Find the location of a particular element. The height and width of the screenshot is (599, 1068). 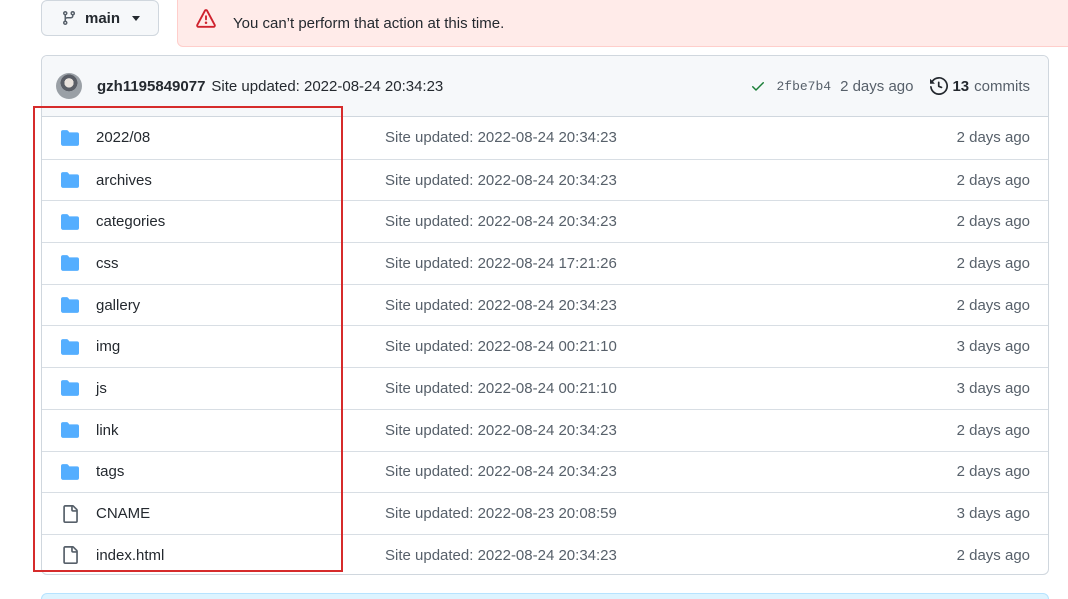

git-branch-icon is located at coordinates (68, 18).